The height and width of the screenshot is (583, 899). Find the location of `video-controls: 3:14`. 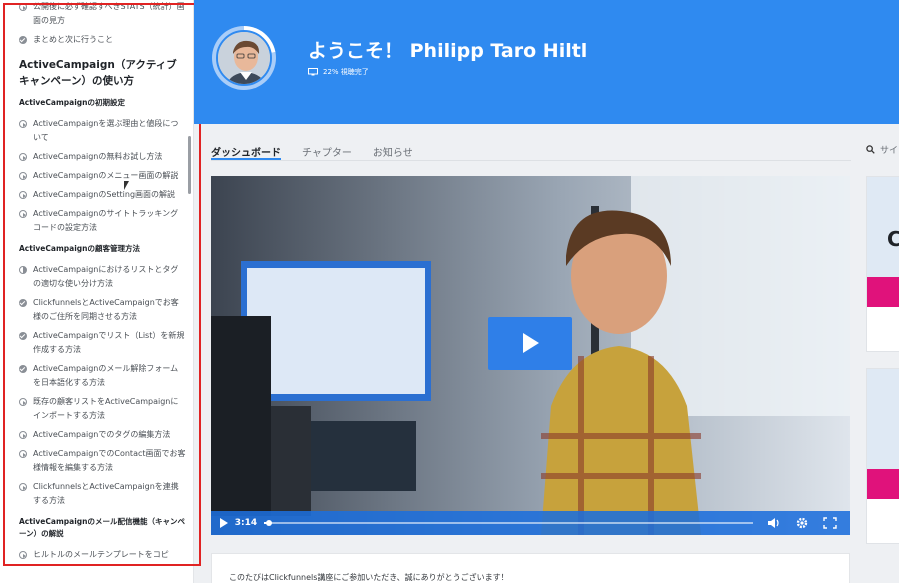

video-controls: 3:14 is located at coordinates (530, 523).